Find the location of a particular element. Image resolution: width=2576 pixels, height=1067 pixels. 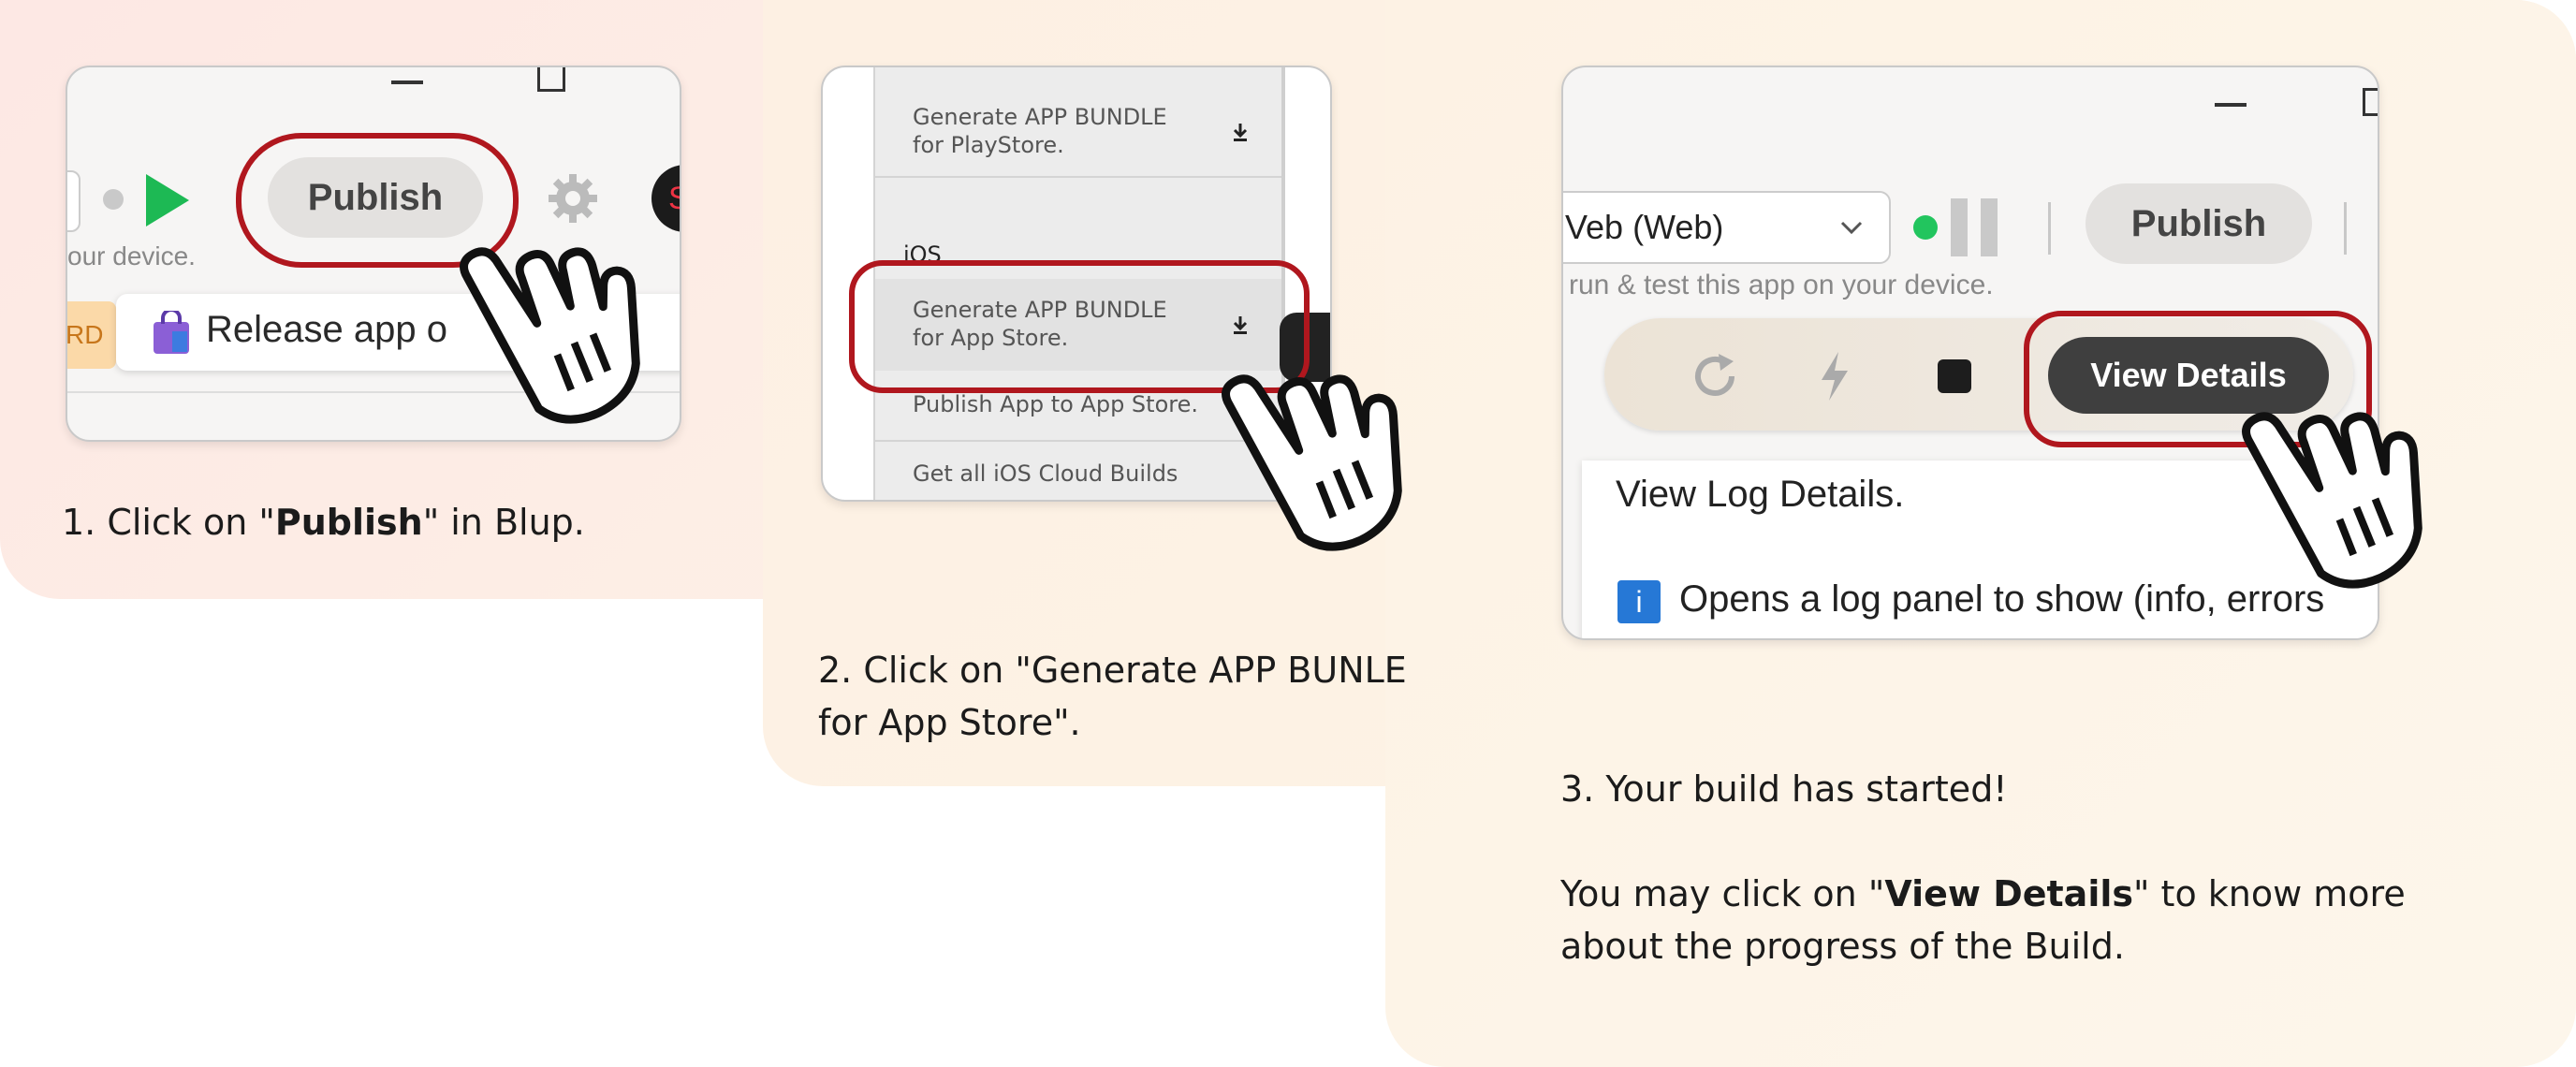

tooltip-title: View Log Details. is located at coordinates (1760, 494).